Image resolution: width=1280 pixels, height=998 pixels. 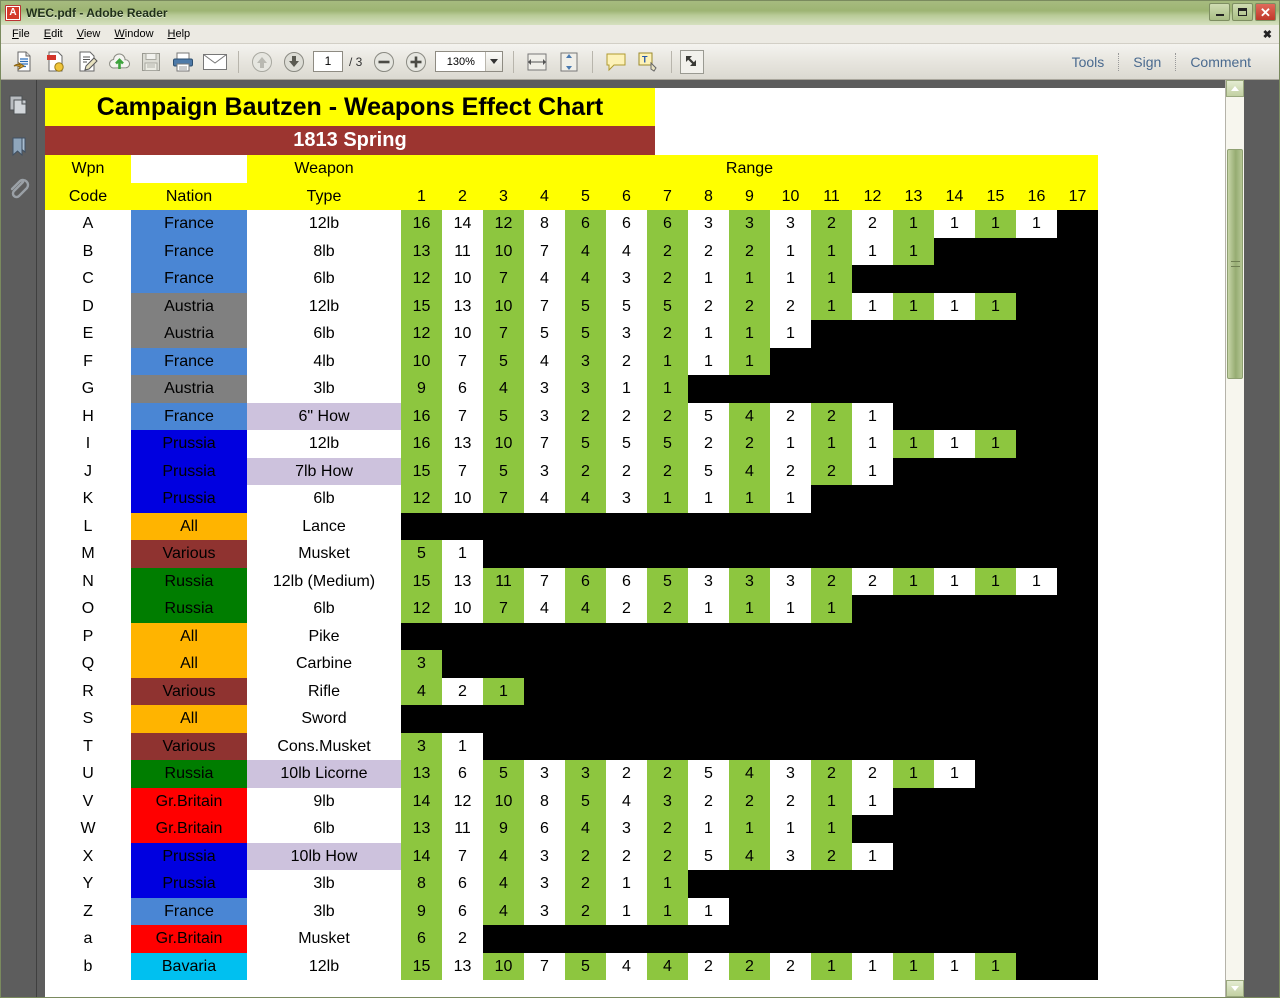 I want to click on bookmarks-icon, so click(x=19, y=147).